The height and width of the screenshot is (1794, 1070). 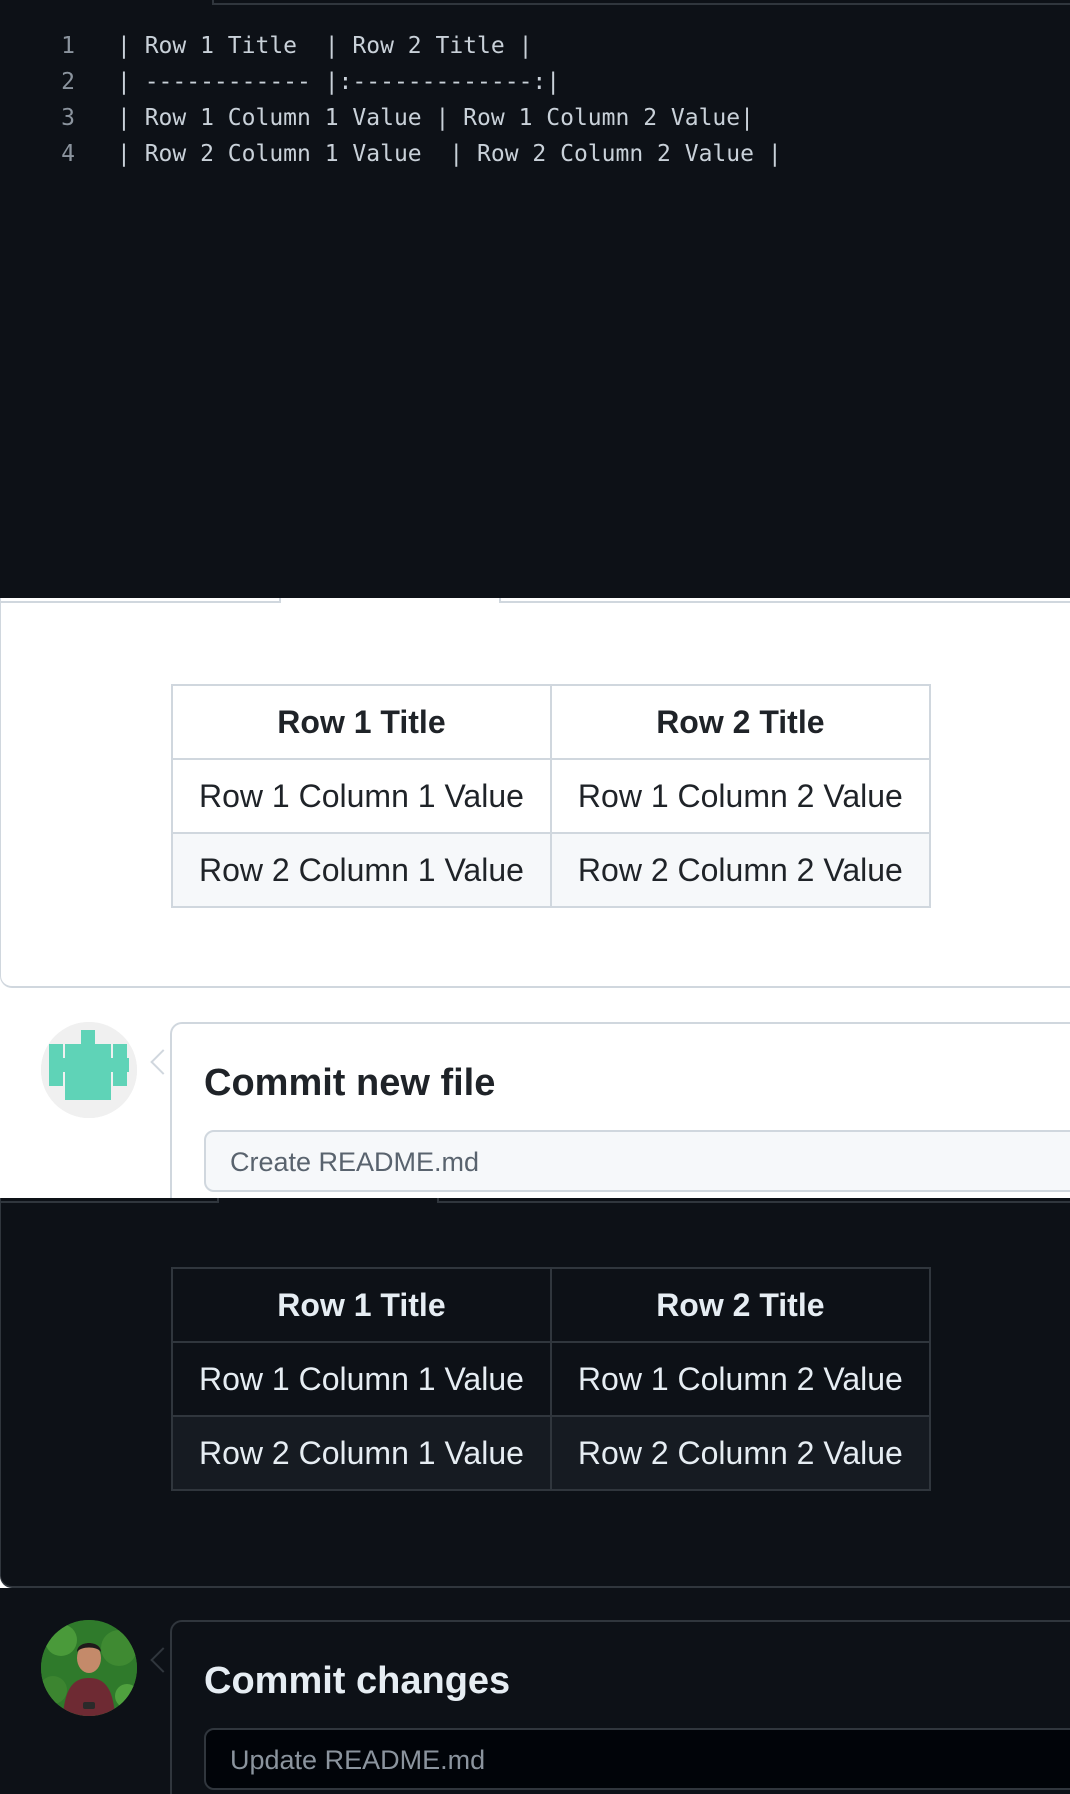 I want to click on identicon-icon, so click(x=89, y=1070).